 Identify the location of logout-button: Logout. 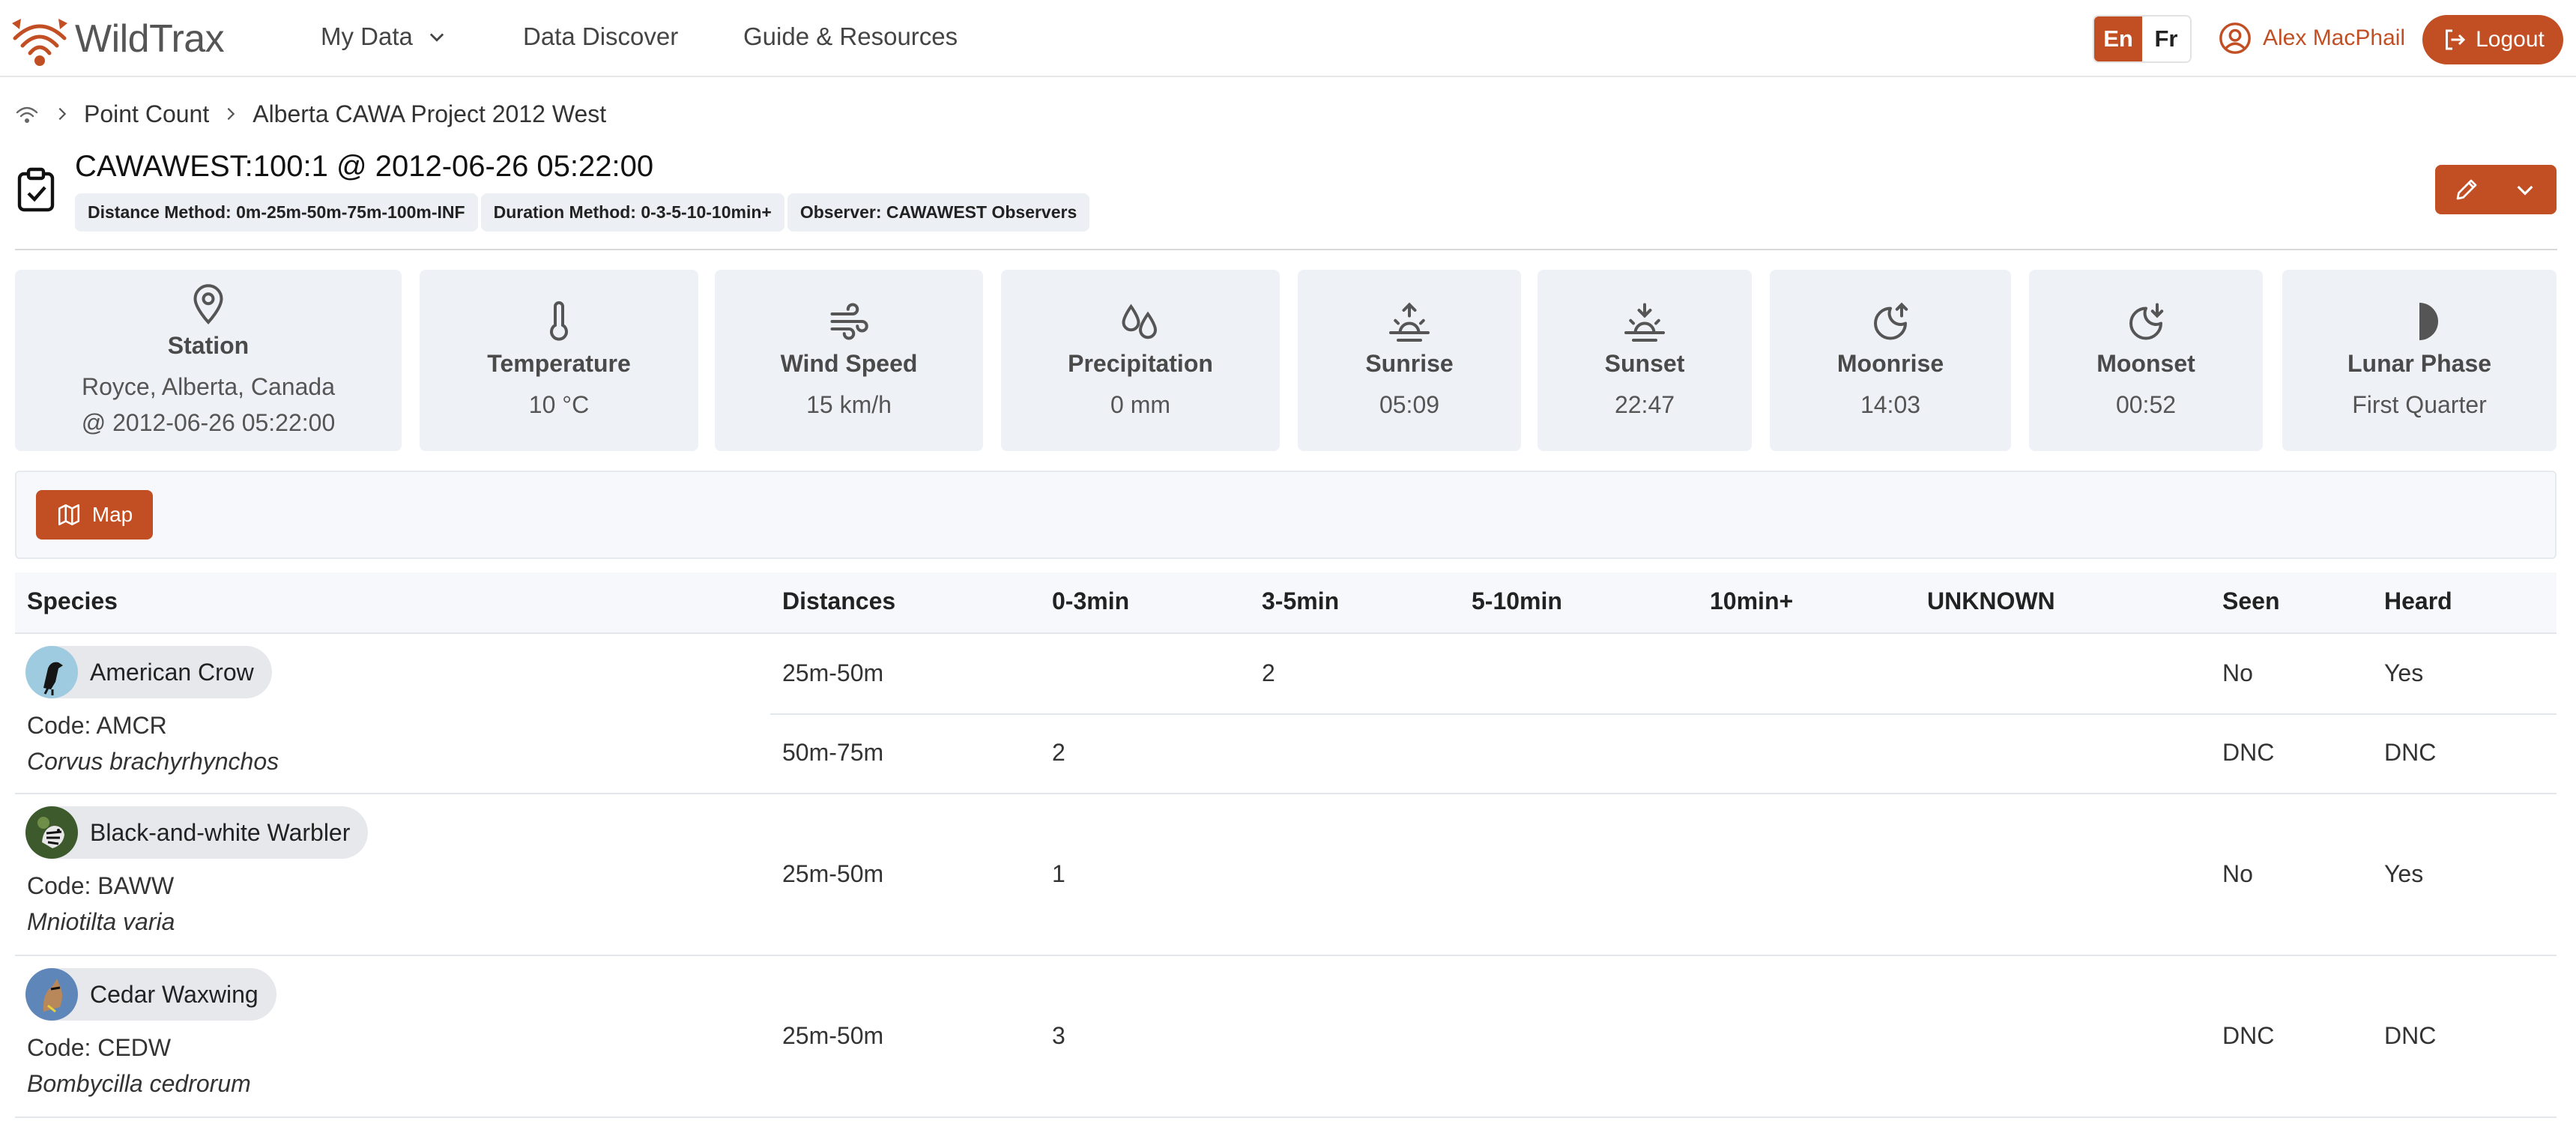
(2492, 39).